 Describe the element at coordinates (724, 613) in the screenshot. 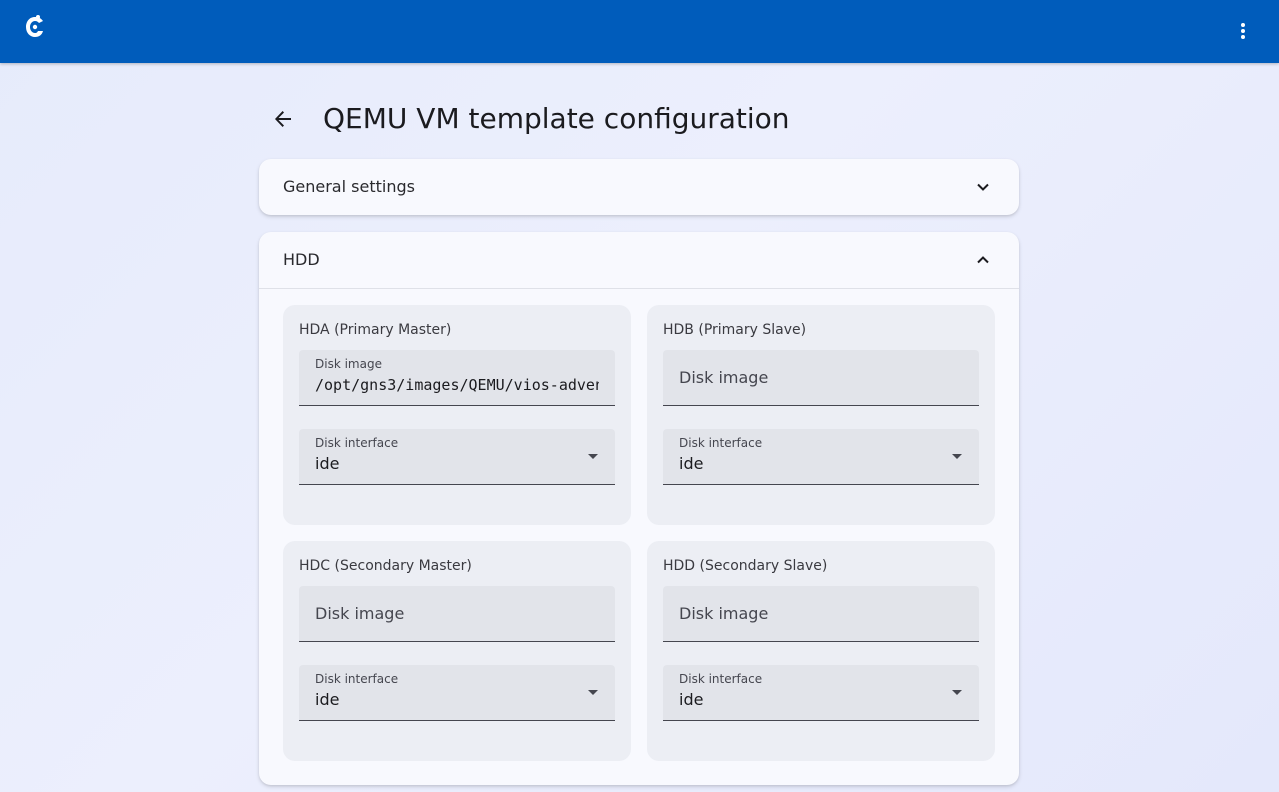

I see `hdd-disk-image-label: Disk image` at that location.